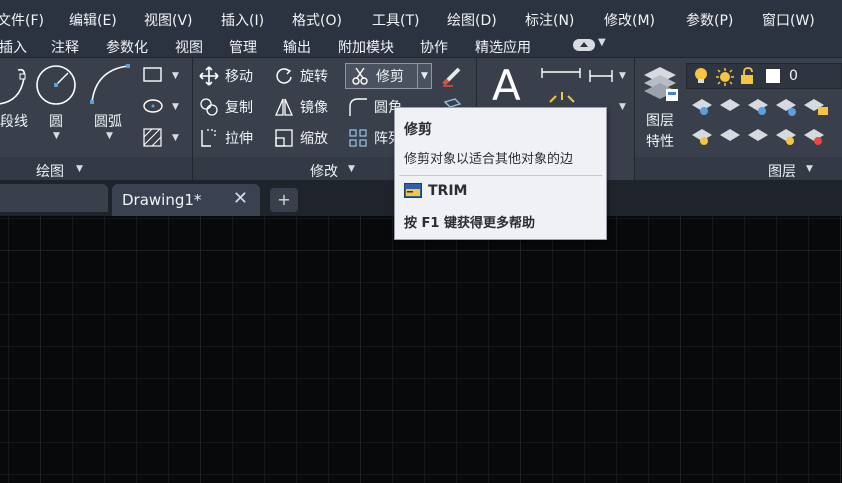  I want to click on erase-icon, so click(452, 76).